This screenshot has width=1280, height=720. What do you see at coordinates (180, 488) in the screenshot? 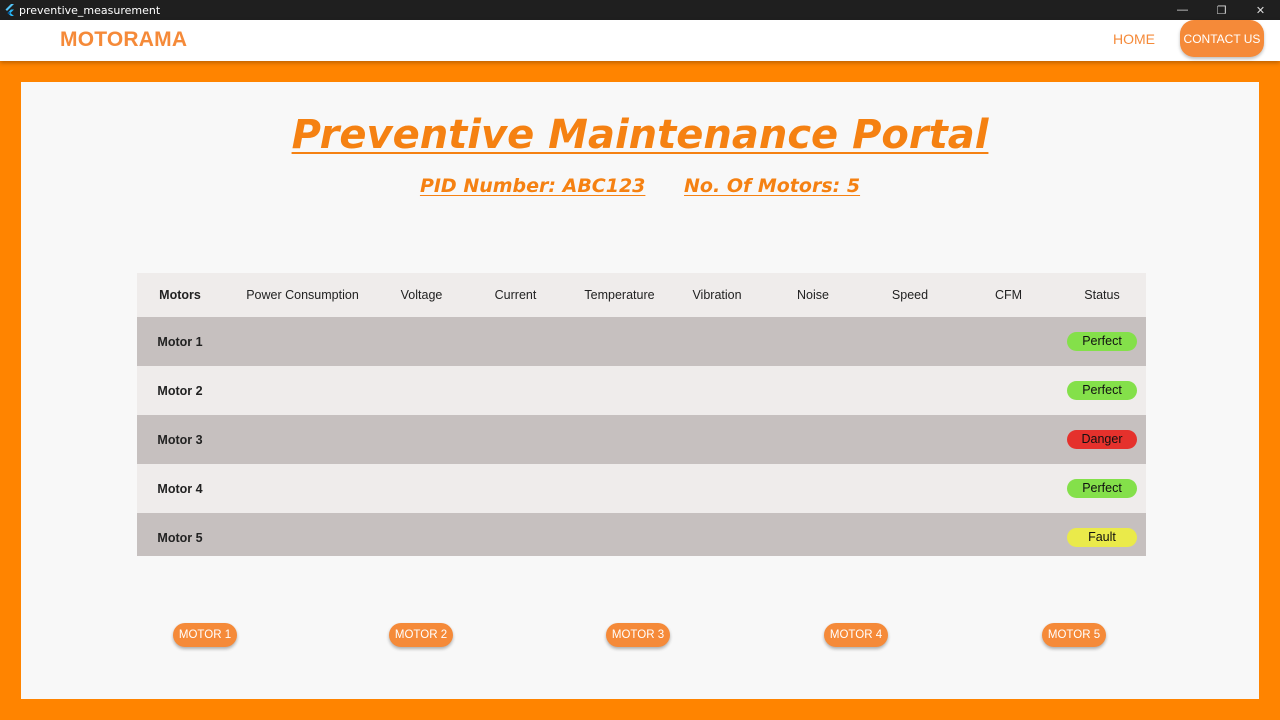
I see `motor-name: Motor 4` at bounding box center [180, 488].